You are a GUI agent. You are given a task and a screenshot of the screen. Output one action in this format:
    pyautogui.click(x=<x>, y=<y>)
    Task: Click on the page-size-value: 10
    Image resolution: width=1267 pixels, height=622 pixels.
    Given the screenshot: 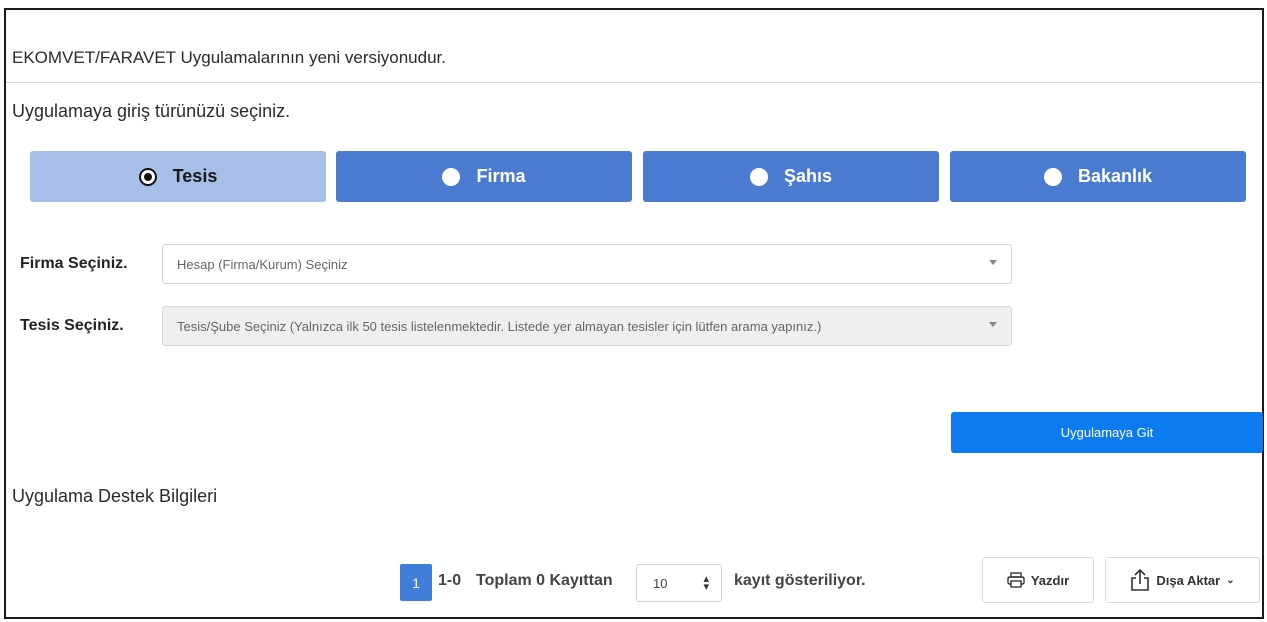 What is the action you would take?
    pyautogui.click(x=660, y=583)
    